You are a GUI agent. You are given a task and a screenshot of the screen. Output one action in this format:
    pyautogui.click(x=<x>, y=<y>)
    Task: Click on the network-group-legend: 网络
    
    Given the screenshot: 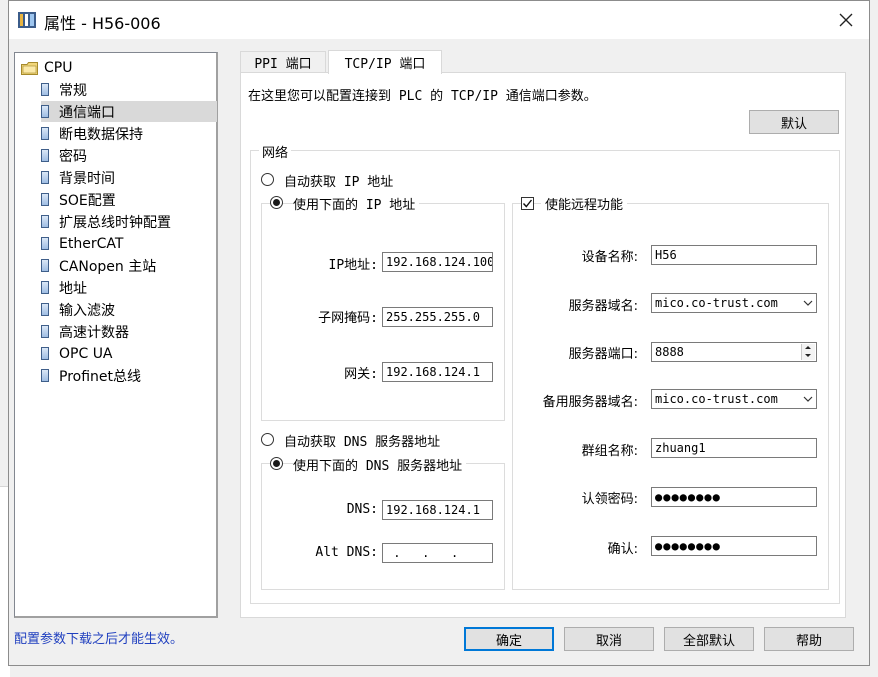 What is the action you would take?
    pyautogui.click(x=275, y=151)
    